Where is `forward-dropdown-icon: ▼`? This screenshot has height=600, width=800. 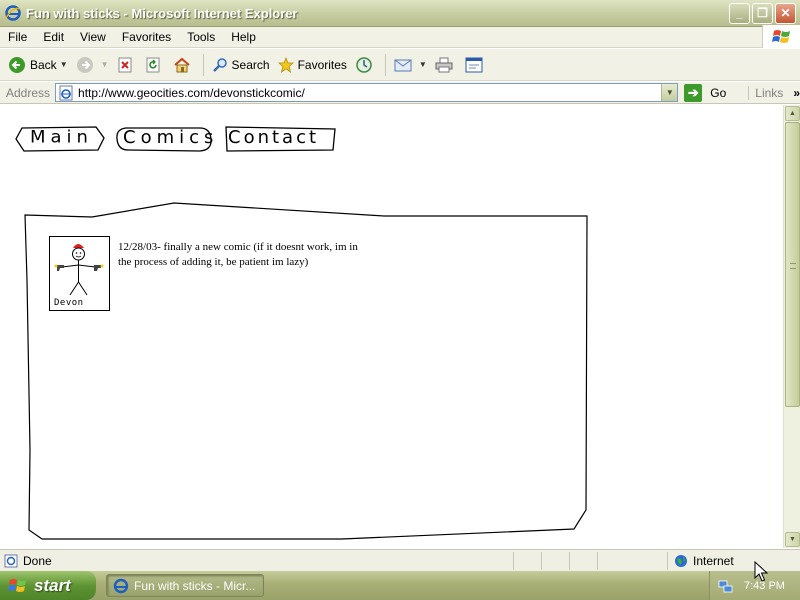
forward-dropdown-icon: ▼ is located at coordinates (105, 64).